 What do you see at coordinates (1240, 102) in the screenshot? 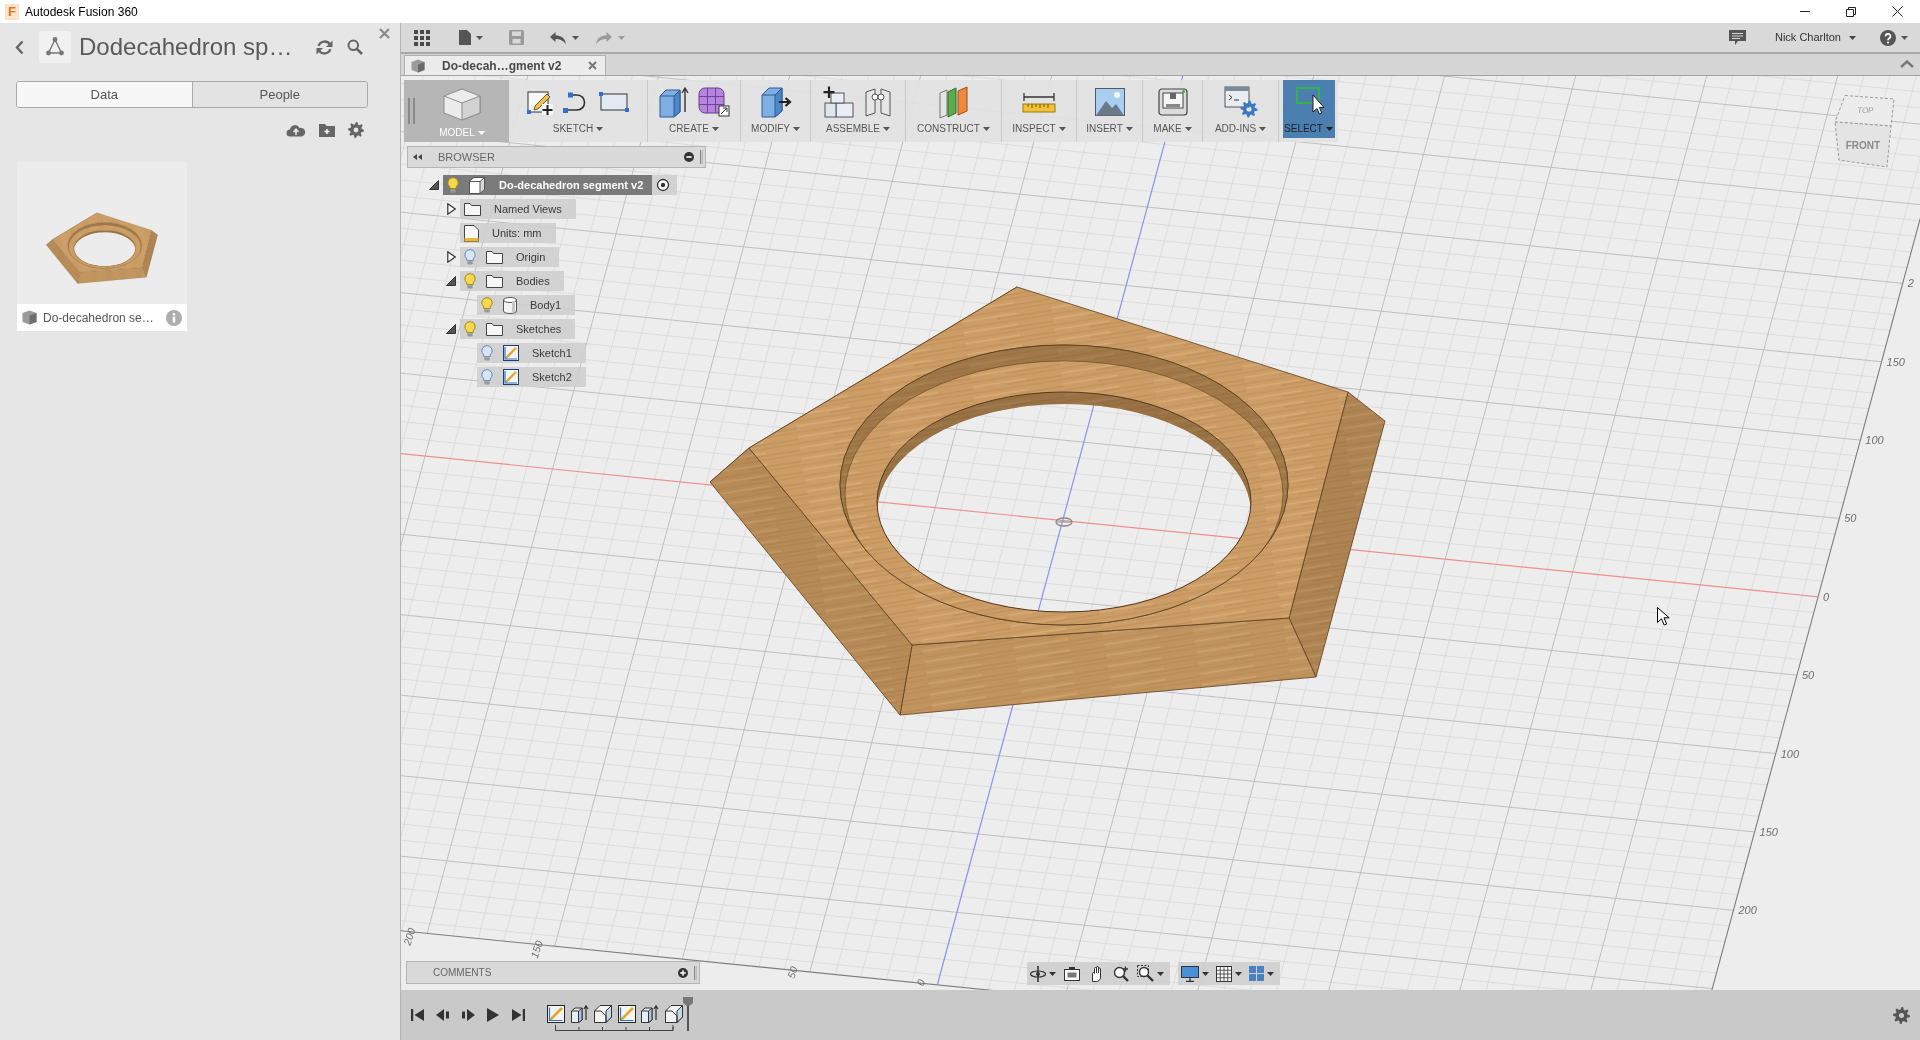
I see `terminal-gear-icon` at bounding box center [1240, 102].